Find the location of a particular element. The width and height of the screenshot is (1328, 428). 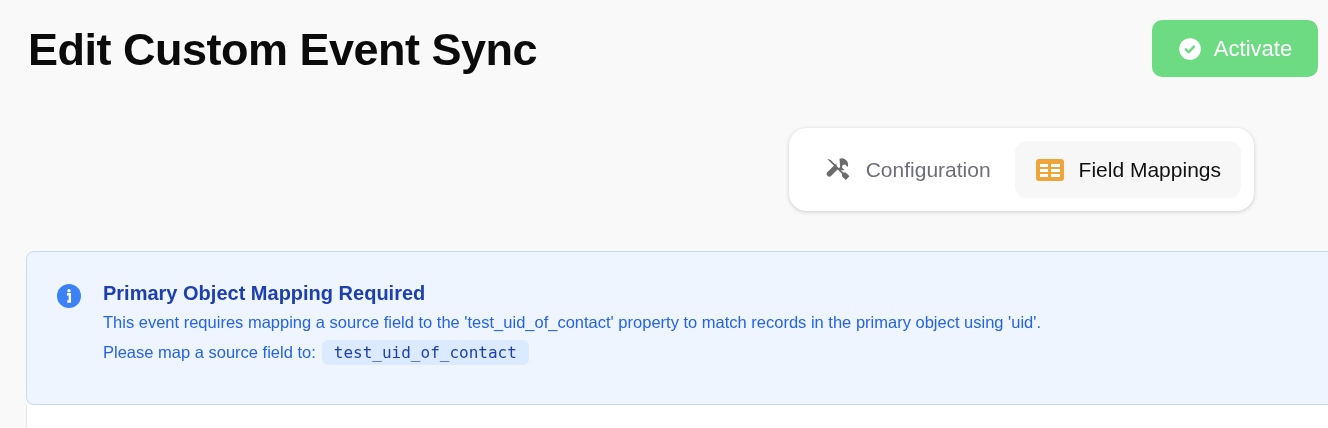

property-code: test_uid_of_contact is located at coordinates (425, 352).